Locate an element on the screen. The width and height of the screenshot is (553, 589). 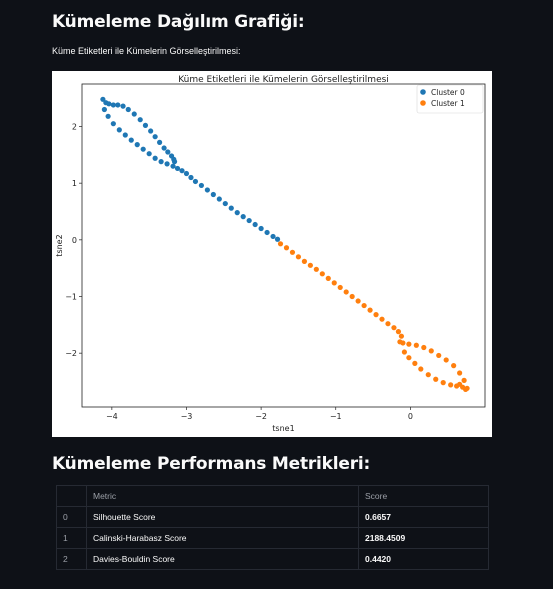
y-tick-label: 1 is located at coordinates (74, 183).